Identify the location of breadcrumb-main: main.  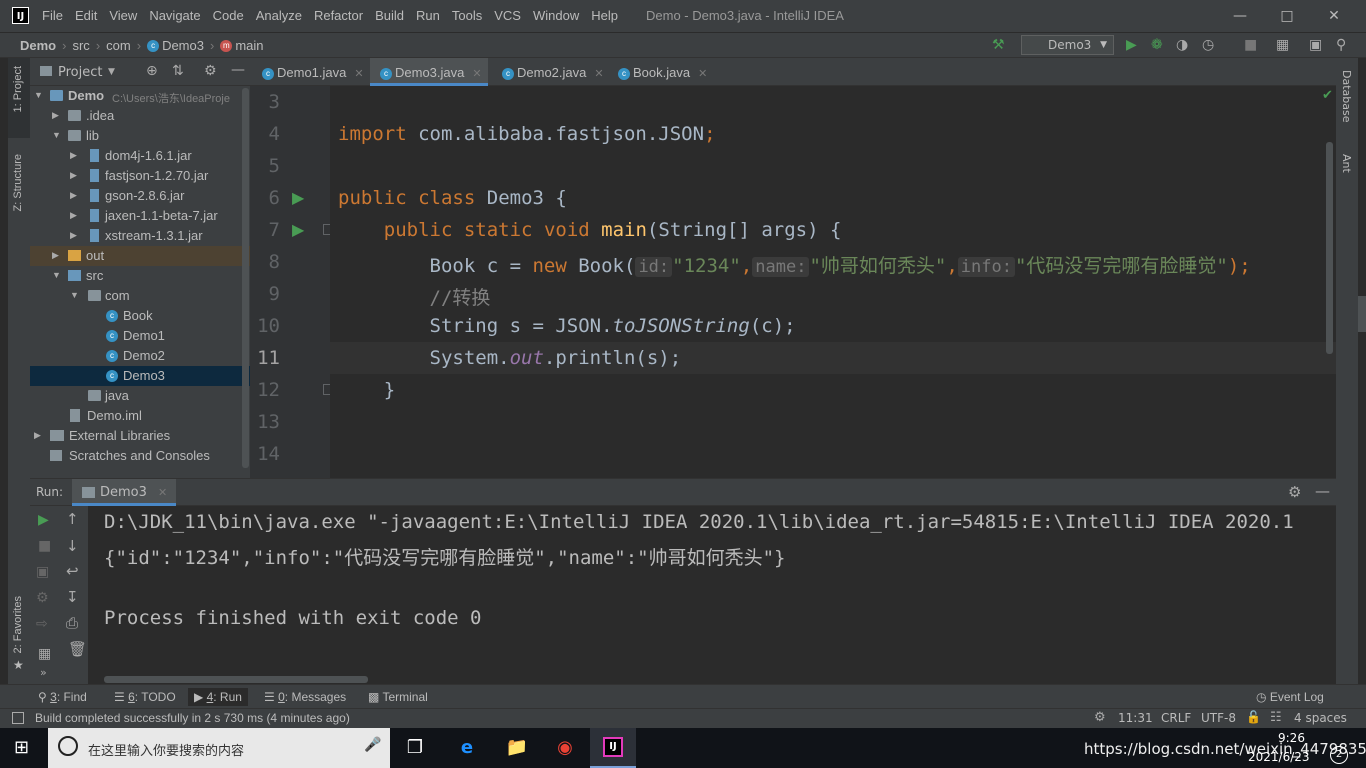
(249, 45).